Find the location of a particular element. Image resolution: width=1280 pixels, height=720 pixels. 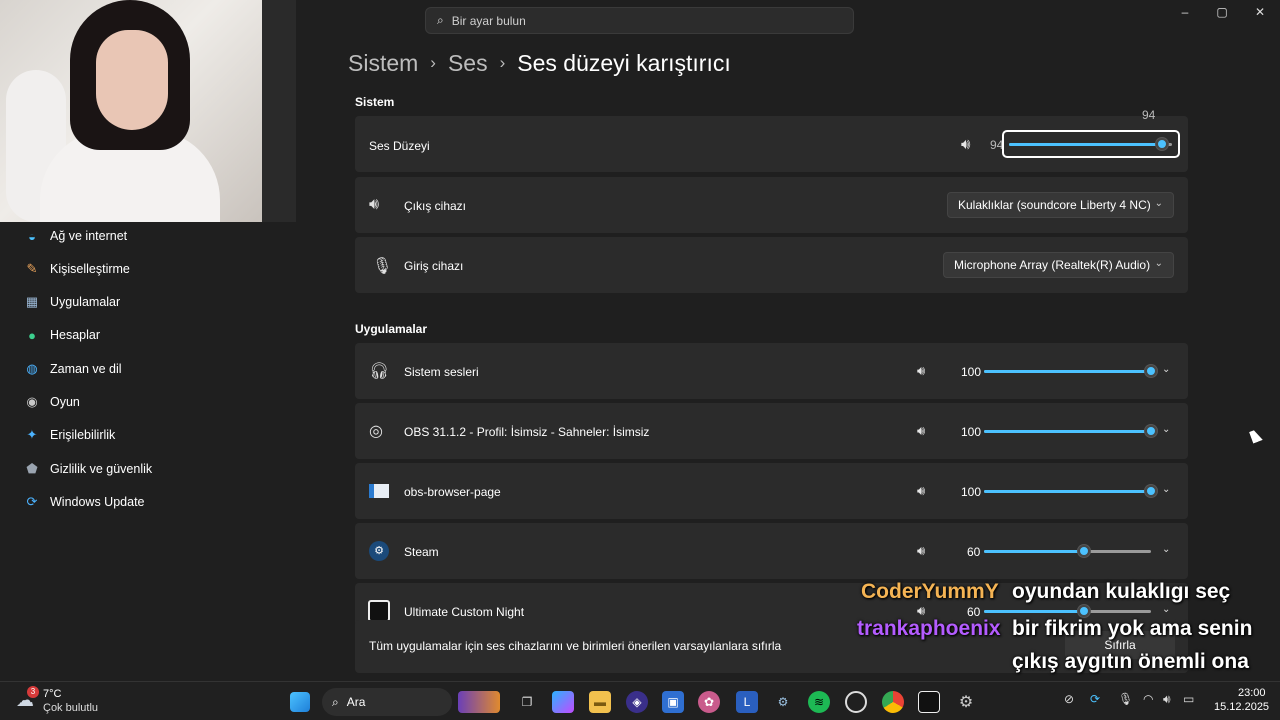

launcher-icon: L is located at coordinates (747, 702).